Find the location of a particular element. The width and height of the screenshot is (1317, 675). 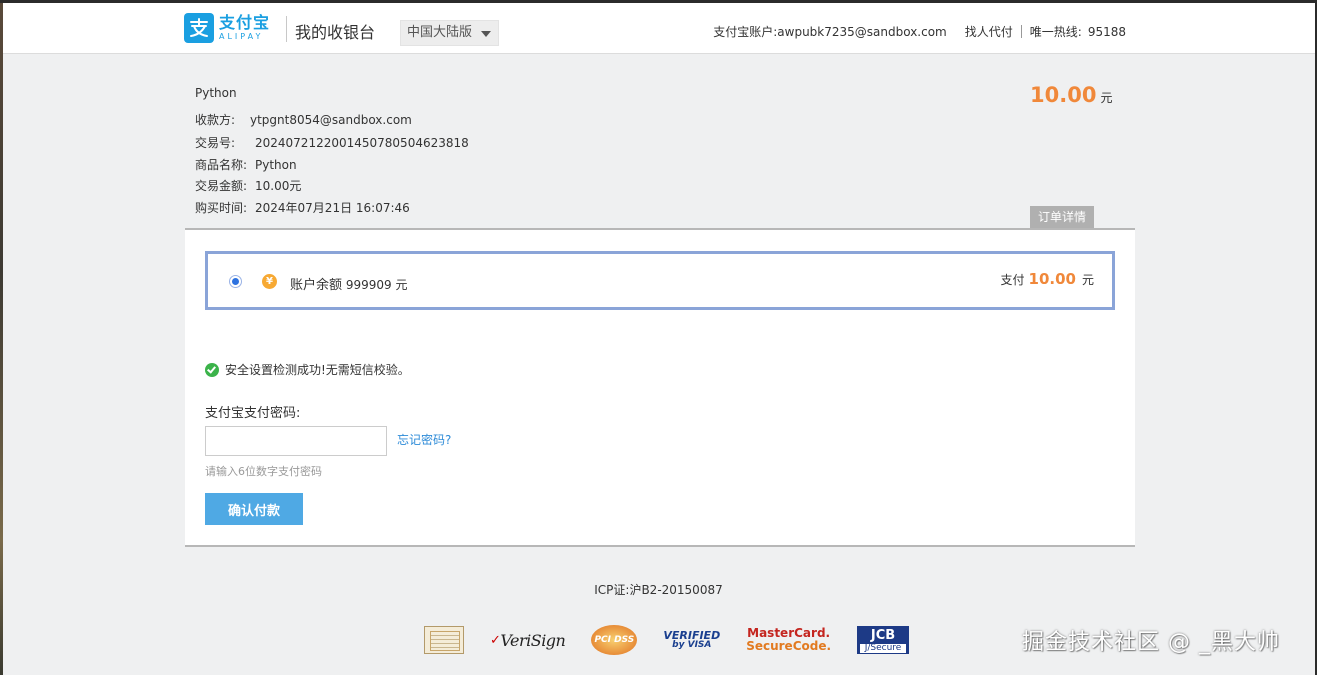

mastercard-securecode-badge: MasterCard. SecureCode. is located at coordinates (788, 639).